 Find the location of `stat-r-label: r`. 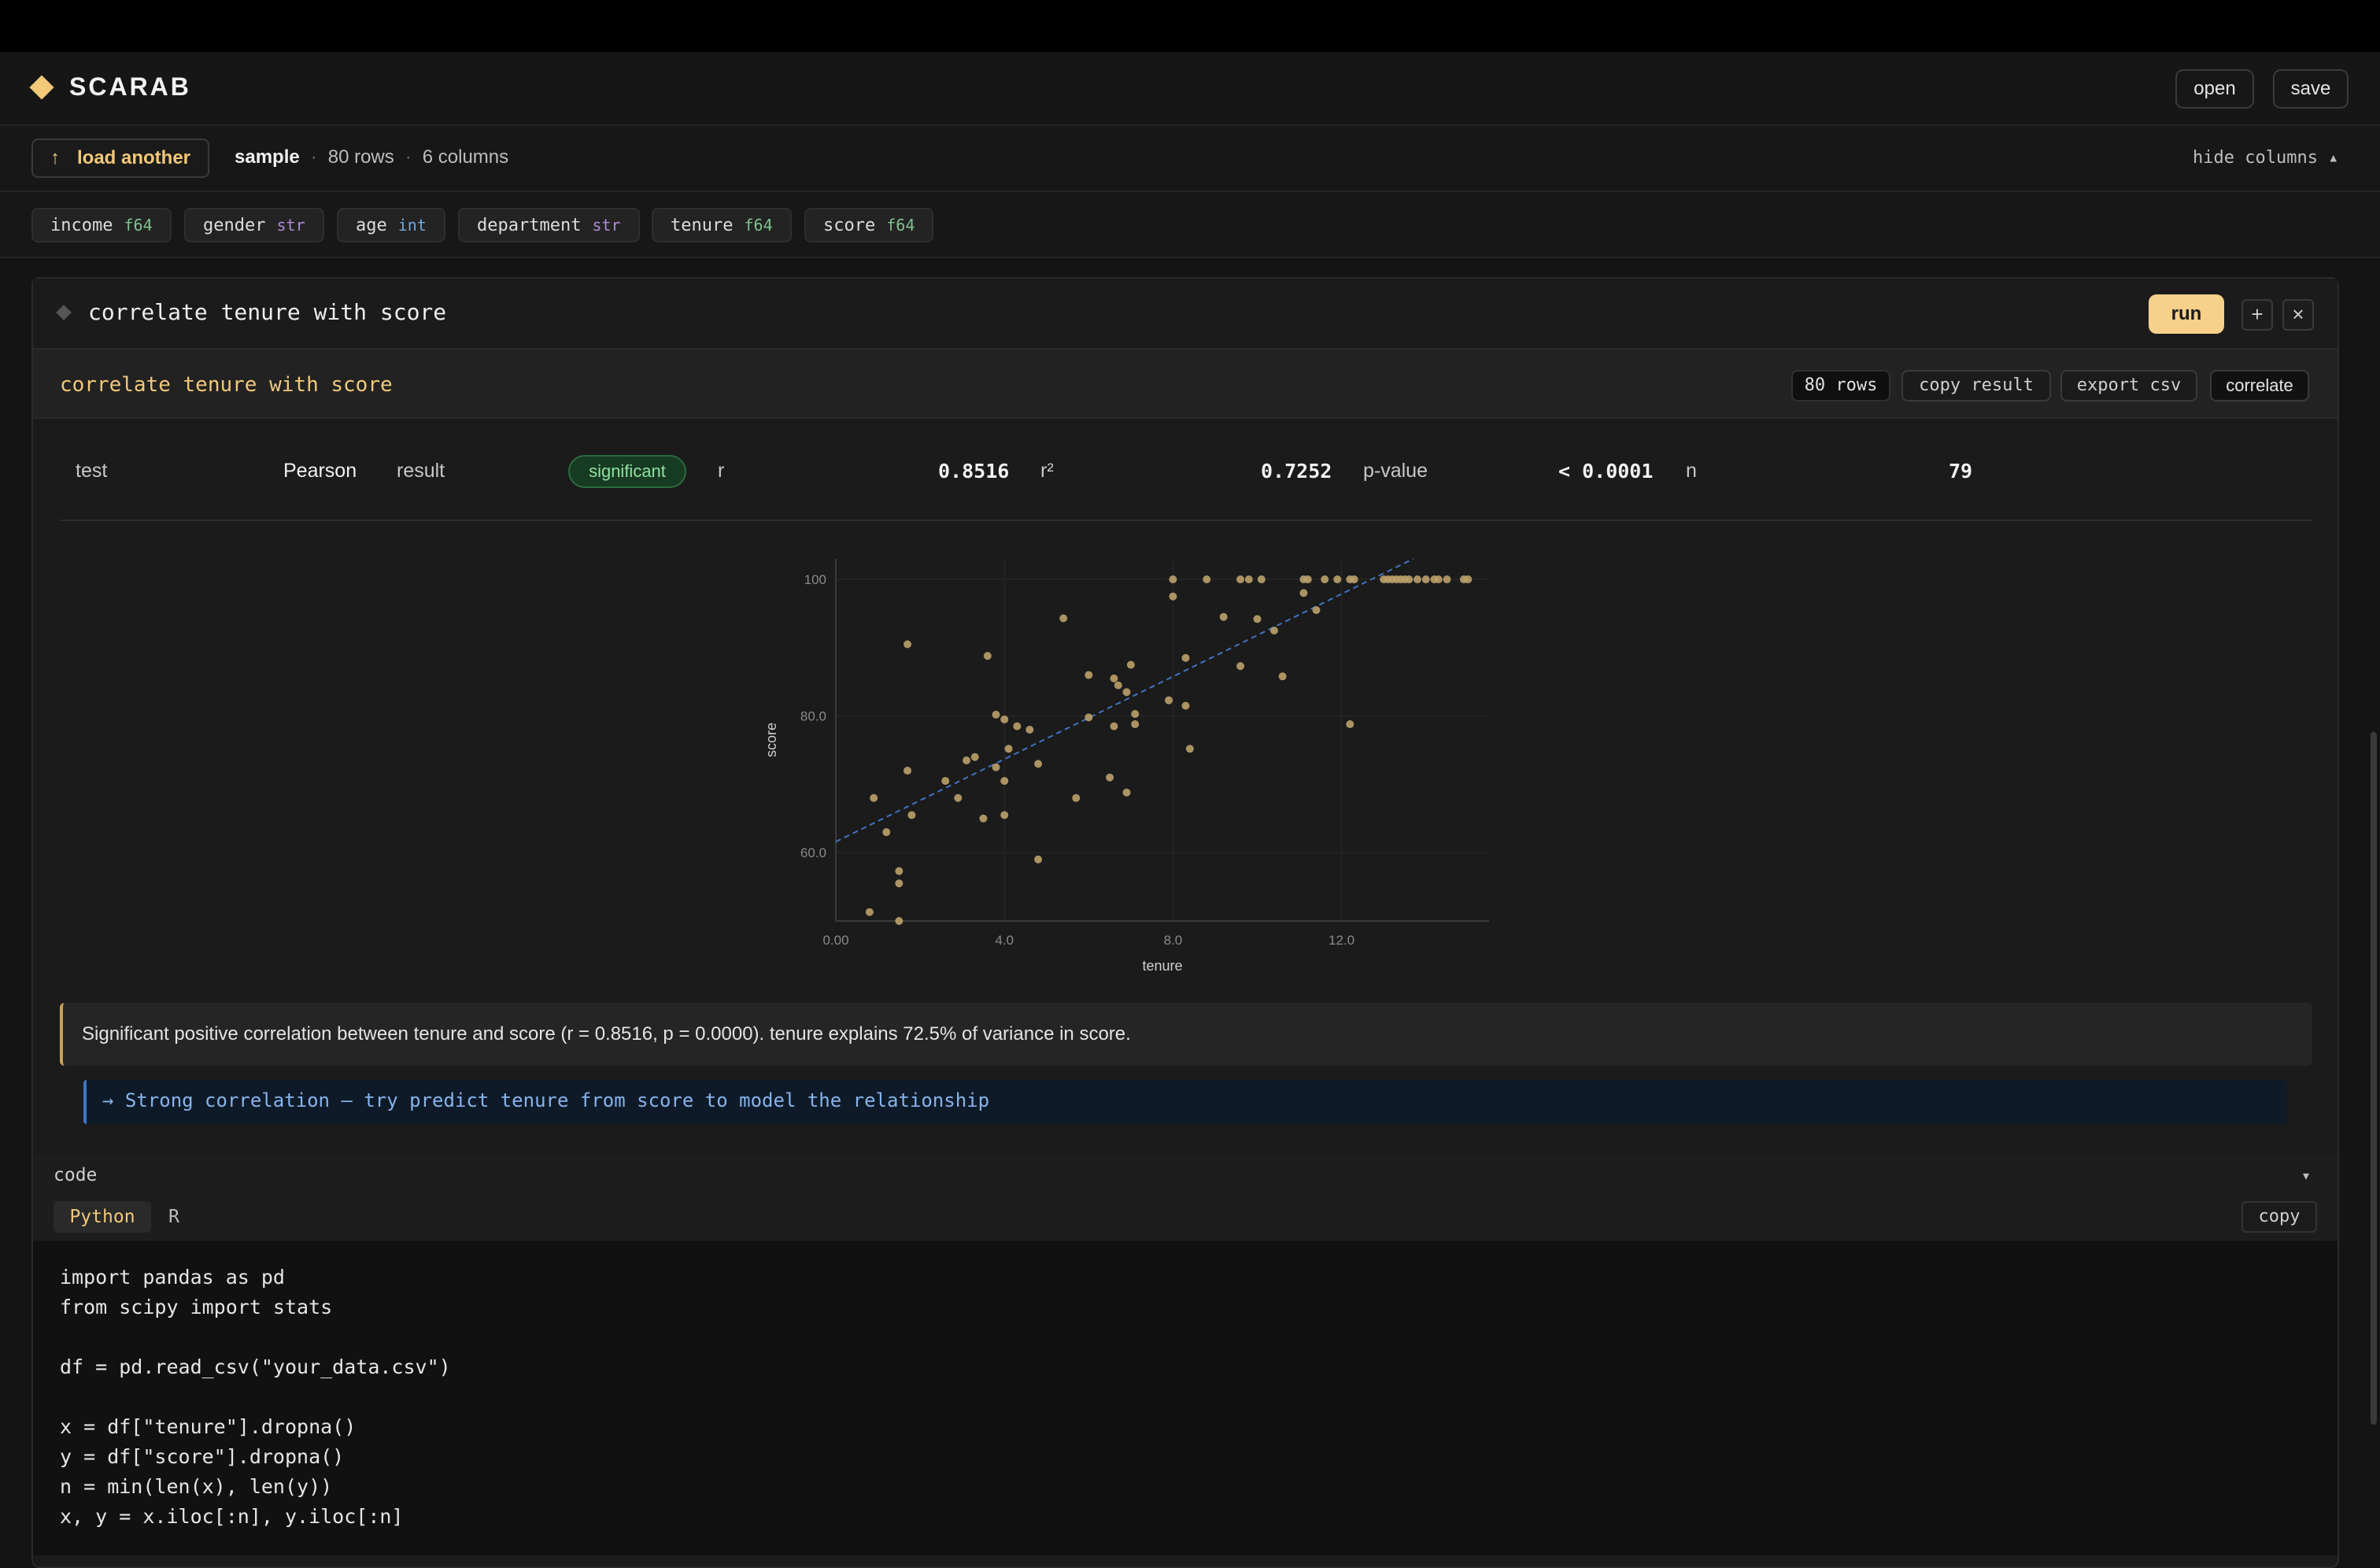

stat-r-label: r is located at coordinates (721, 471).